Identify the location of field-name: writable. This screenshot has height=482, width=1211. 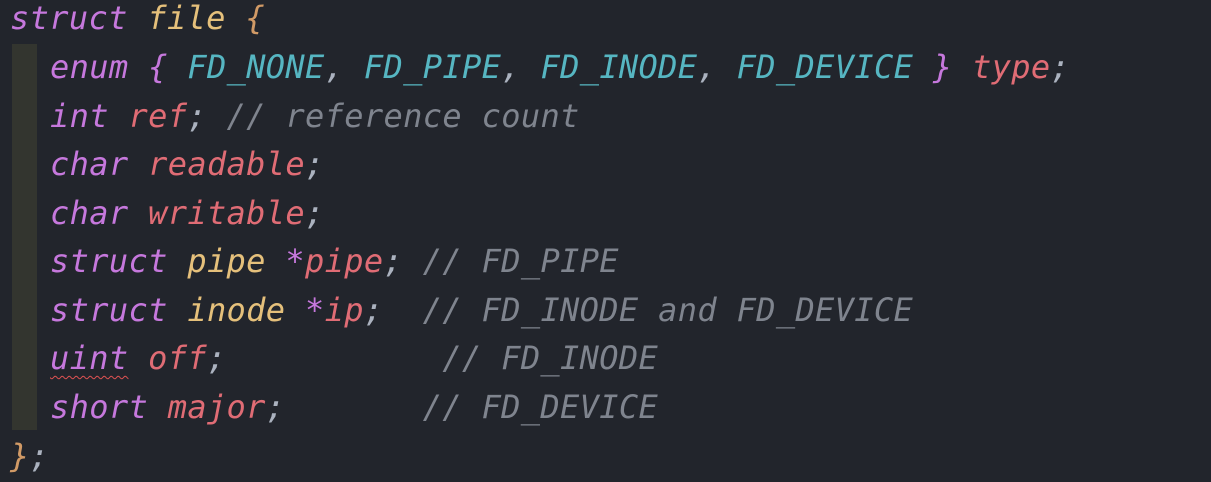
(227, 213).